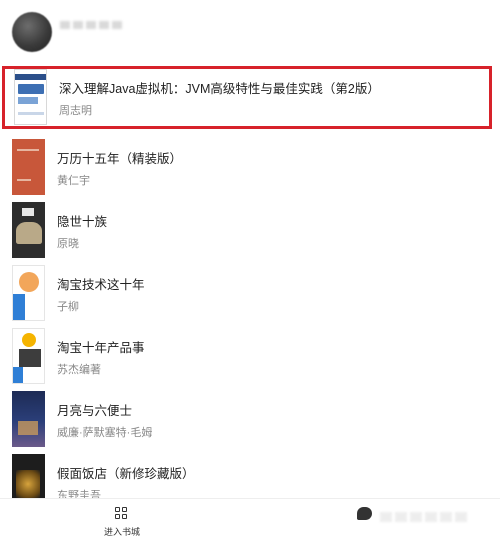 The image size is (500, 540). What do you see at coordinates (250, 519) in the screenshot?
I see `bottom-bar: 进入书城` at bounding box center [250, 519].